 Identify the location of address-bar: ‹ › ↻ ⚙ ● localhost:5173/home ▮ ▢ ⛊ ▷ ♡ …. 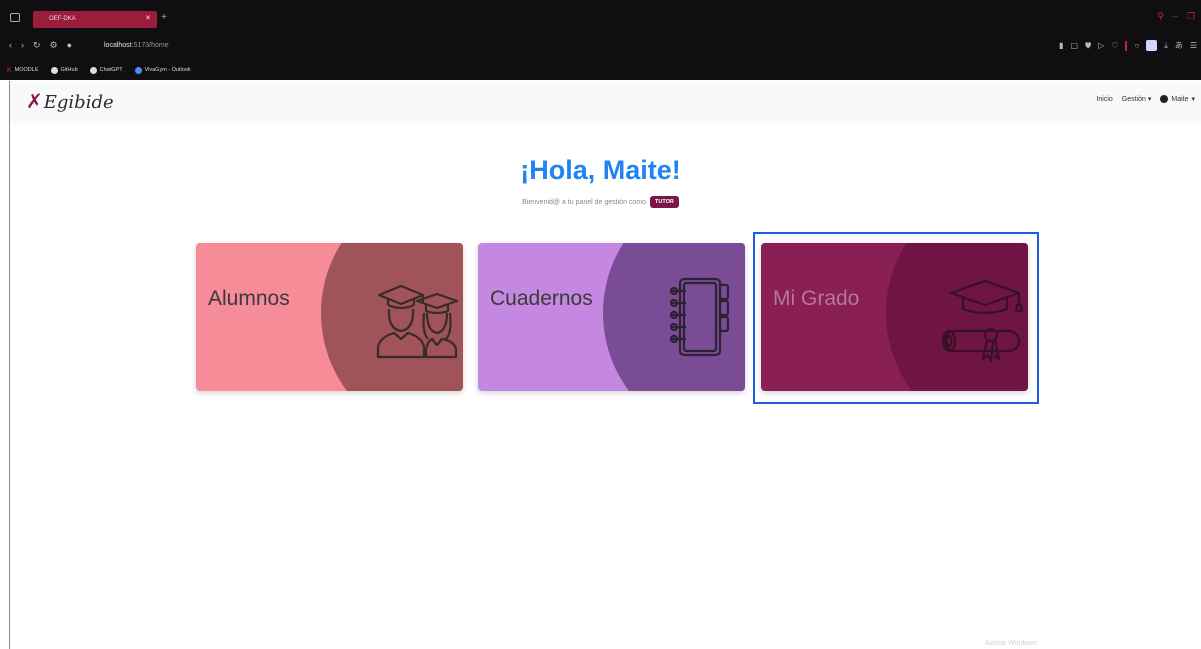
(600, 47).